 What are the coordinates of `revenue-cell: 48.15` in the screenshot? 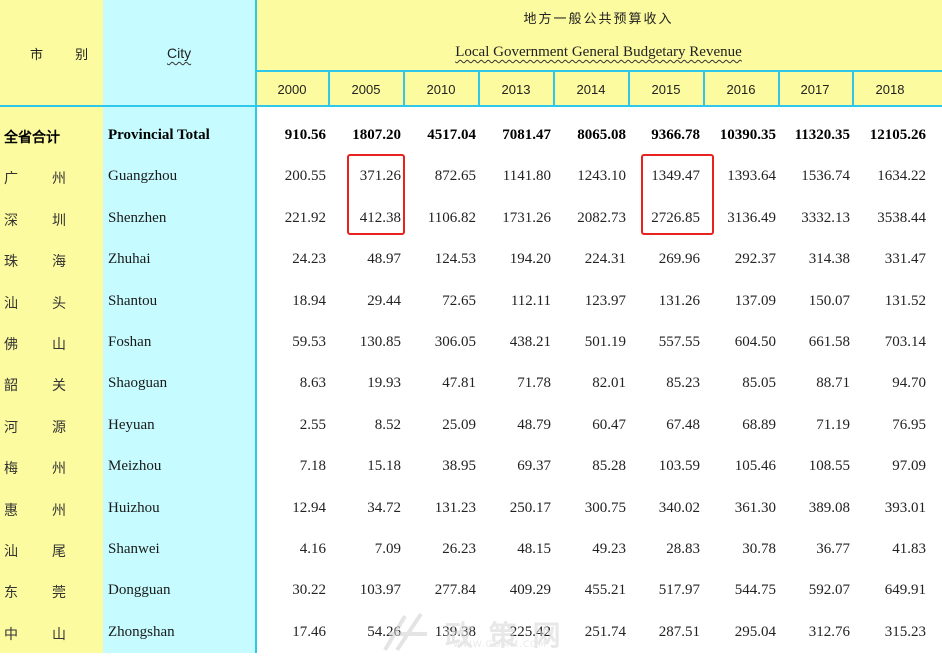 It's located at (534, 549).